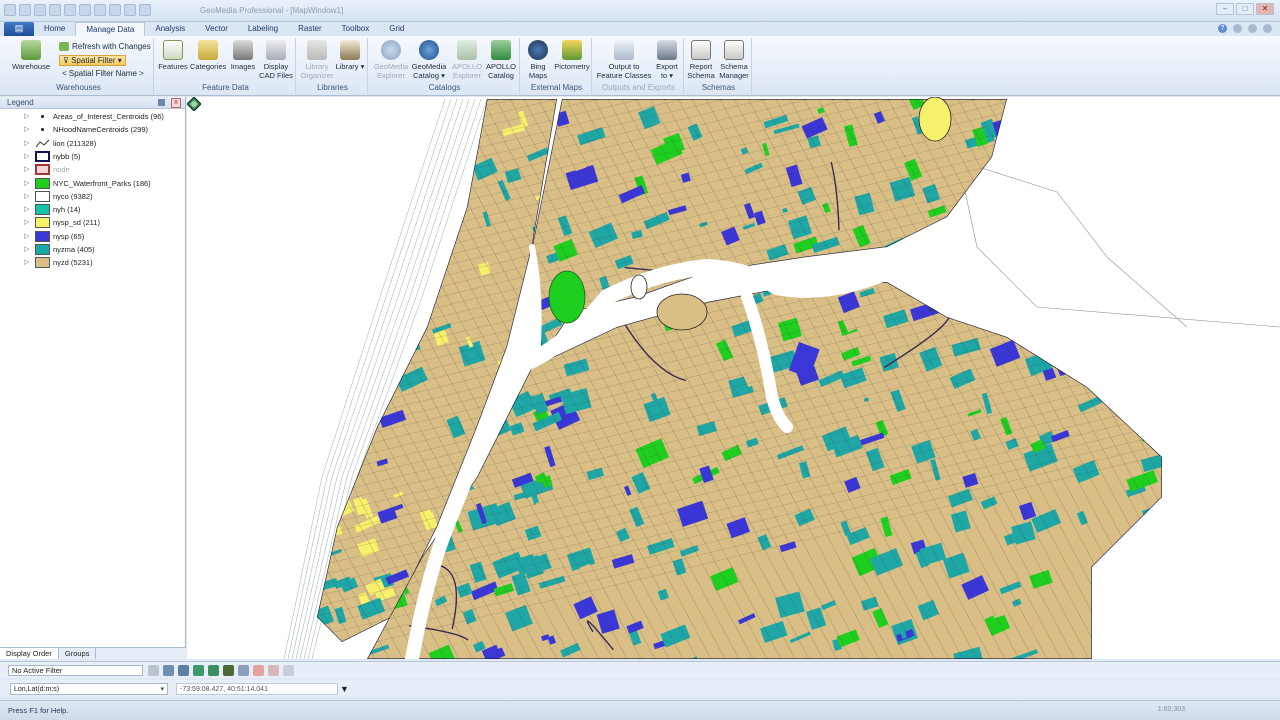  I want to click on geomedia-catalog-button: GeoMedia Catalog ▾, so click(429, 60).